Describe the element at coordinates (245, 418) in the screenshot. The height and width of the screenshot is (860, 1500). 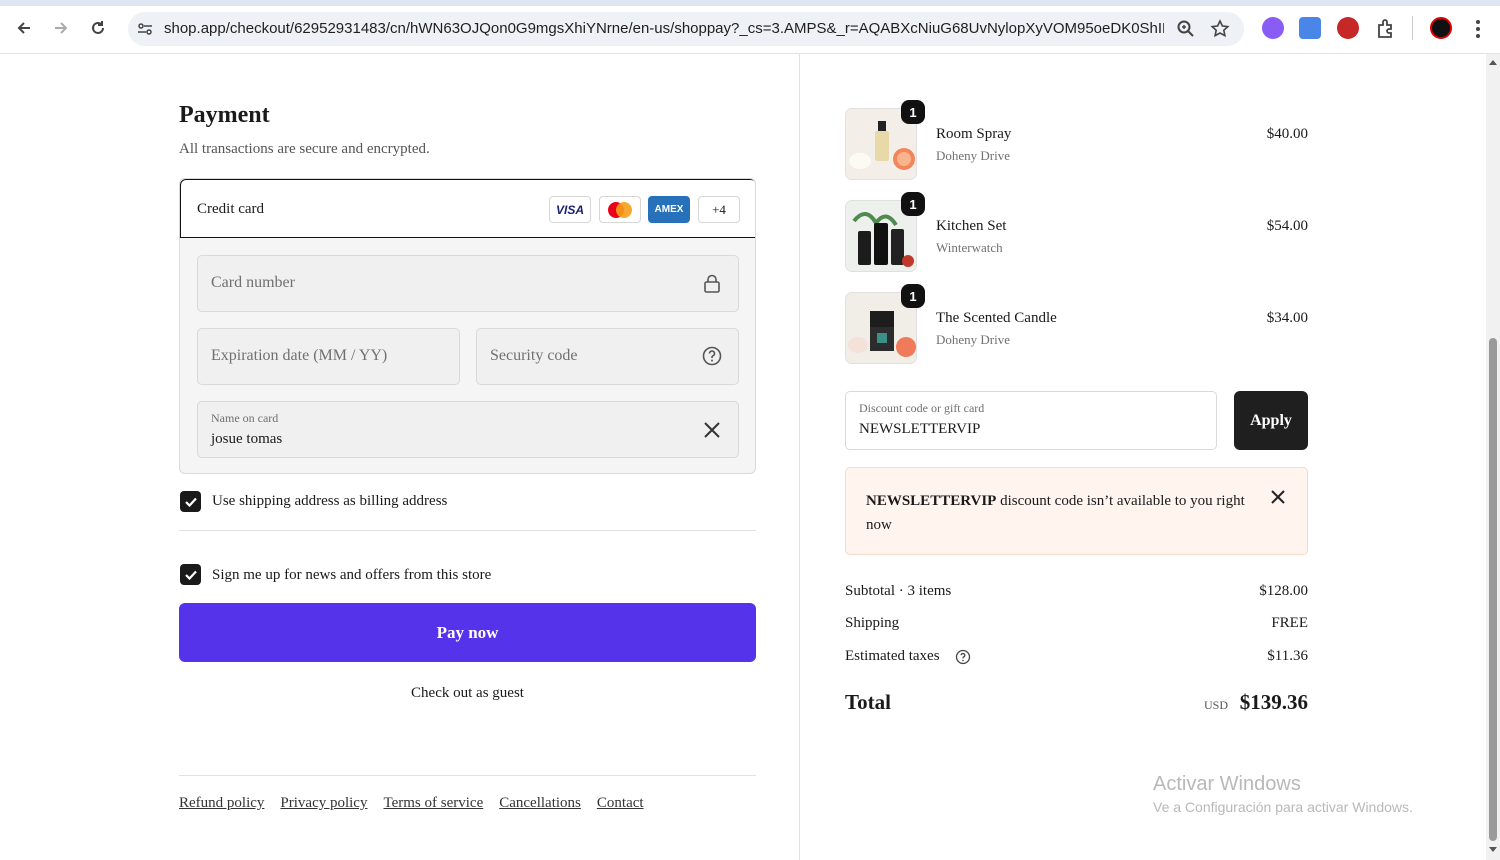
I see `name-on-card-label: Name on card` at that location.